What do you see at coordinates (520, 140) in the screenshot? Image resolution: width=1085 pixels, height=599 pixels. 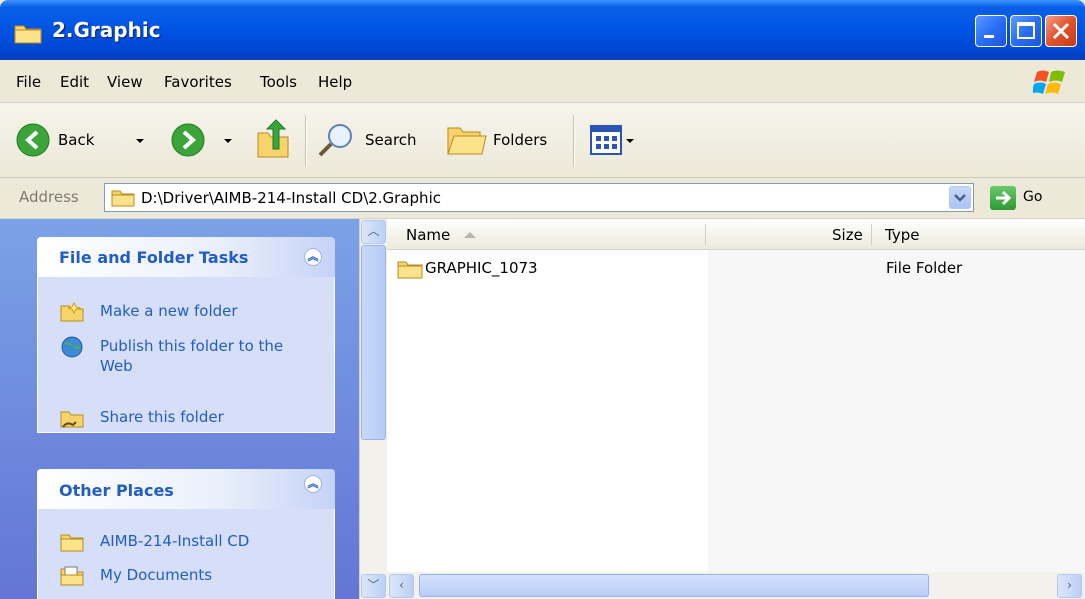 I see `folders-button: Folders` at bounding box center [520, 140].